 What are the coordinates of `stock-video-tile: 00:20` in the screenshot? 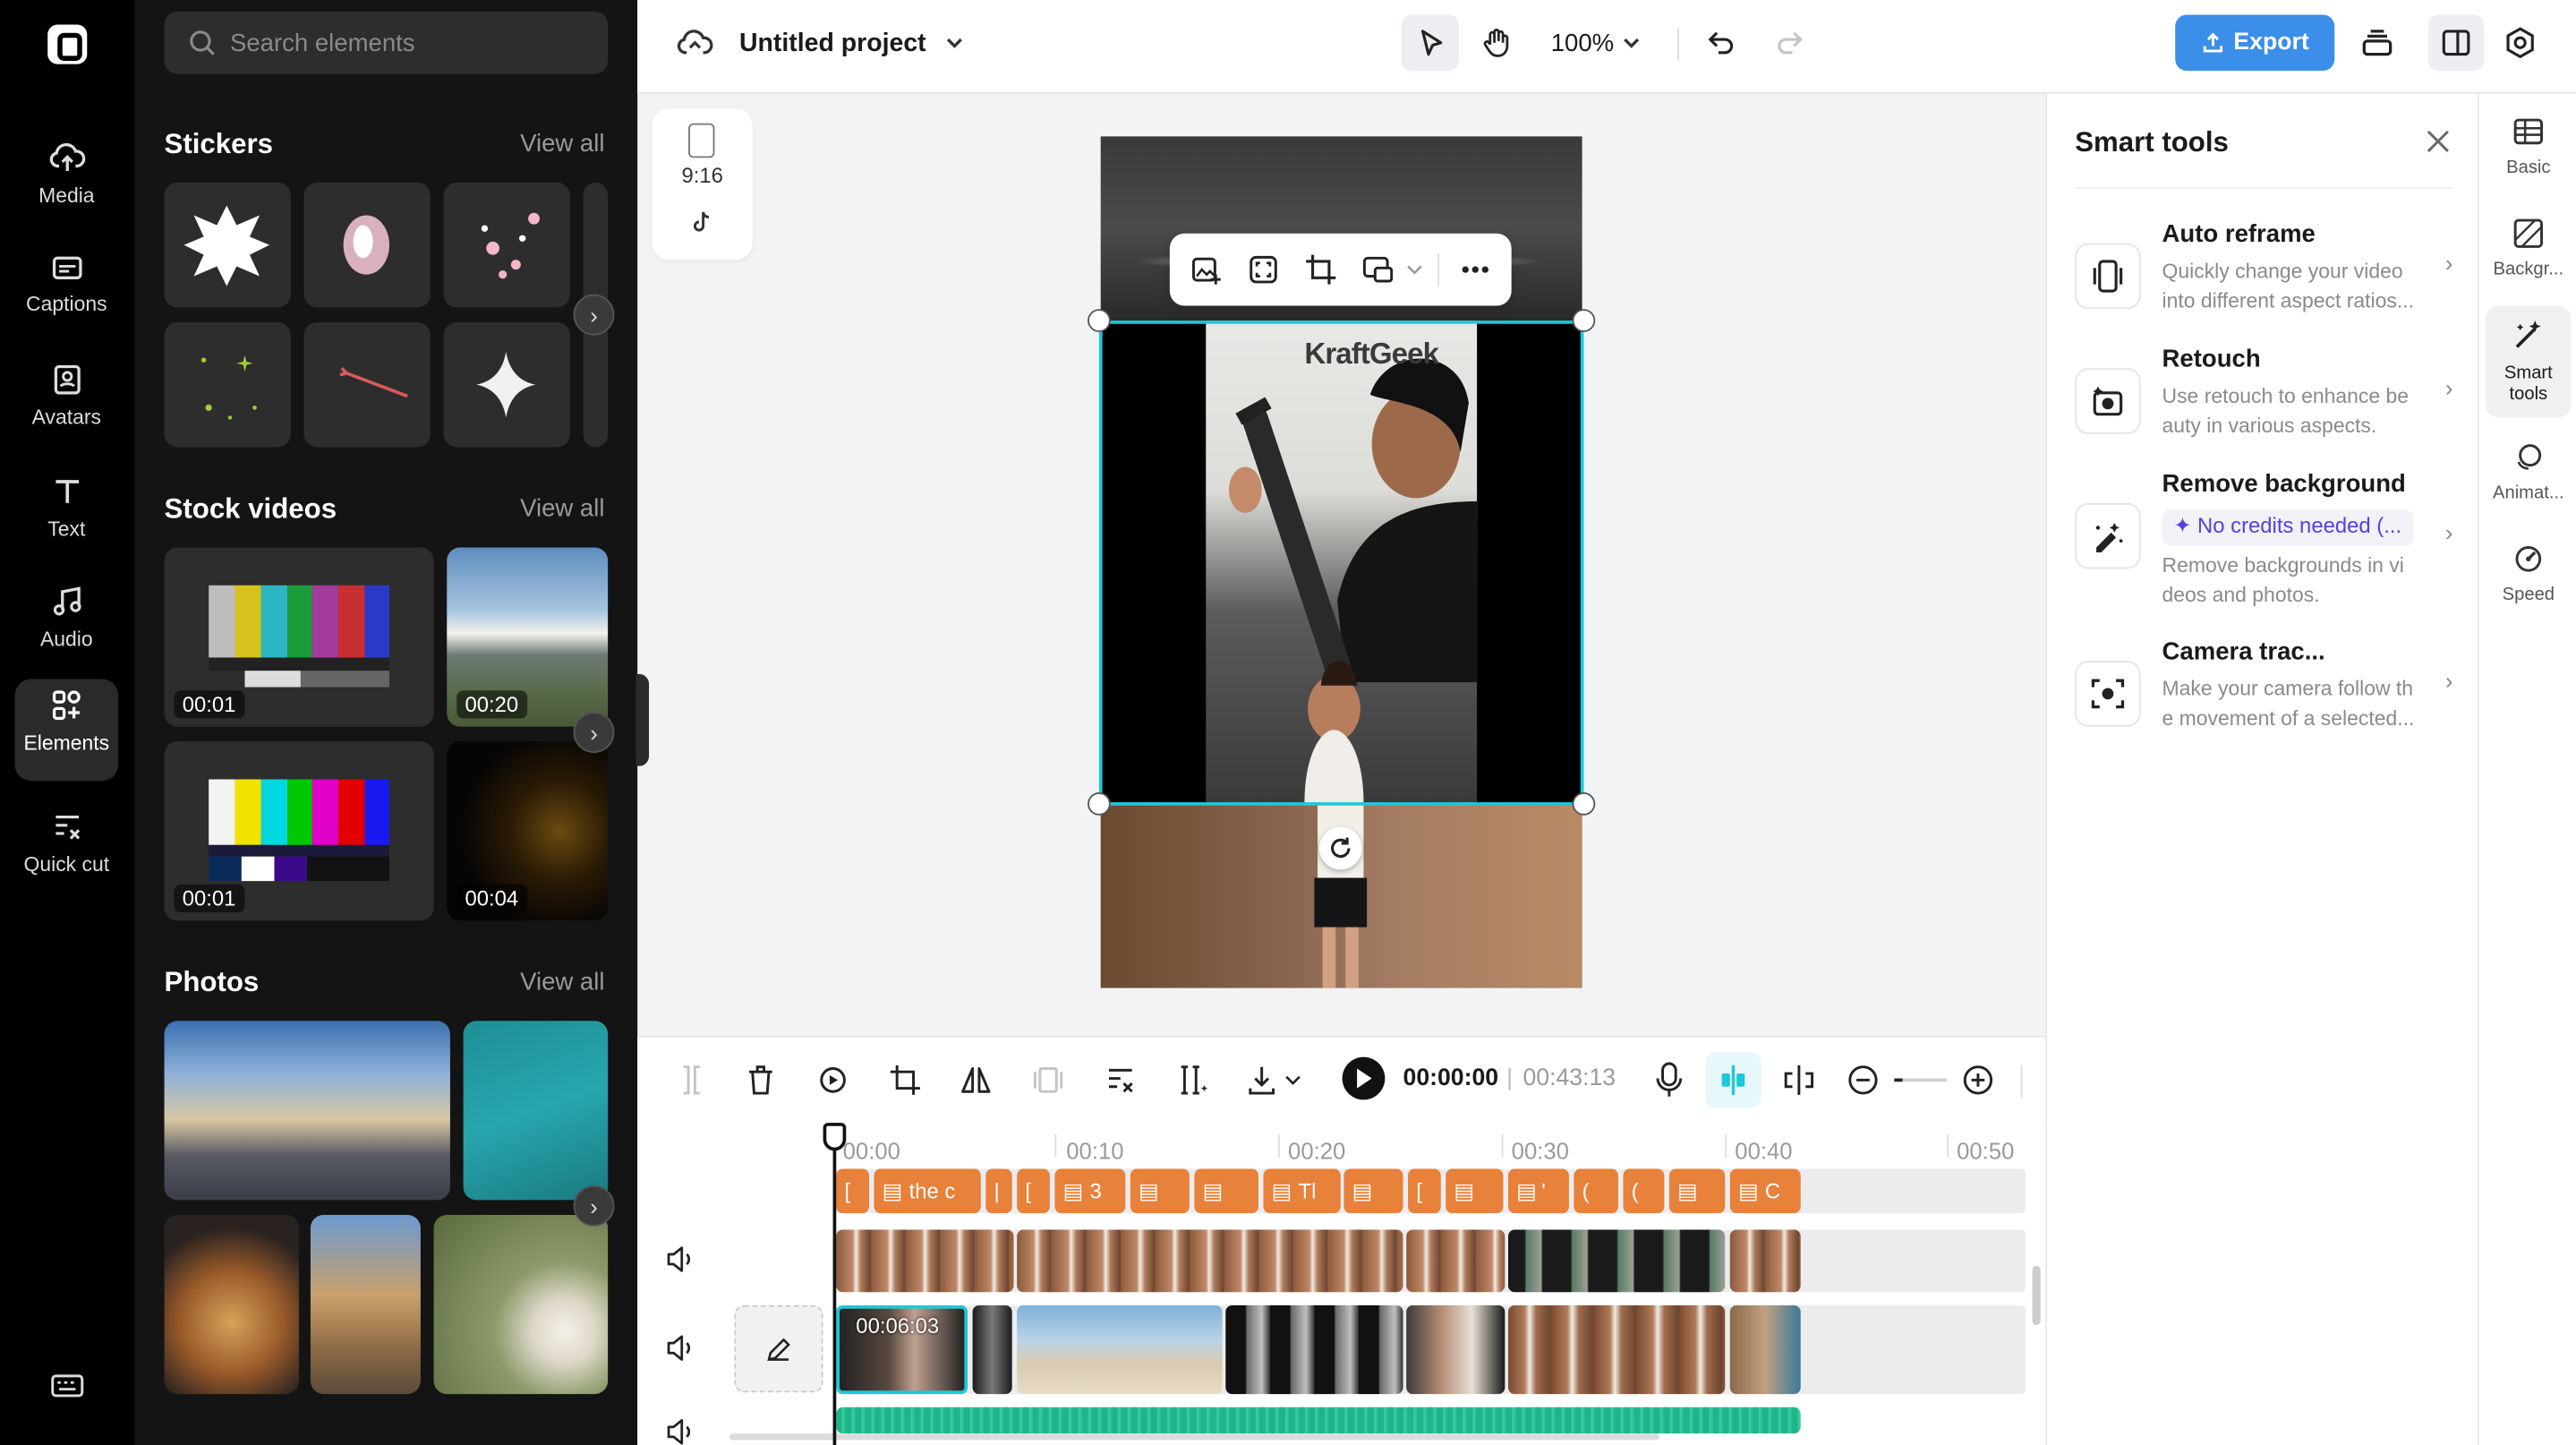 It's located at (528, 637).